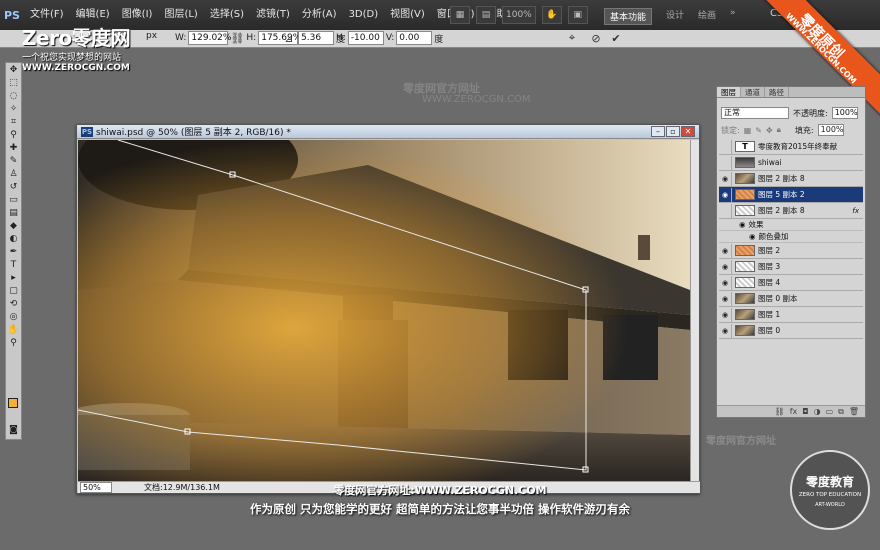 The image size is (880, 550). I want to click on view-extras-button: ▤, so click(486, 15).